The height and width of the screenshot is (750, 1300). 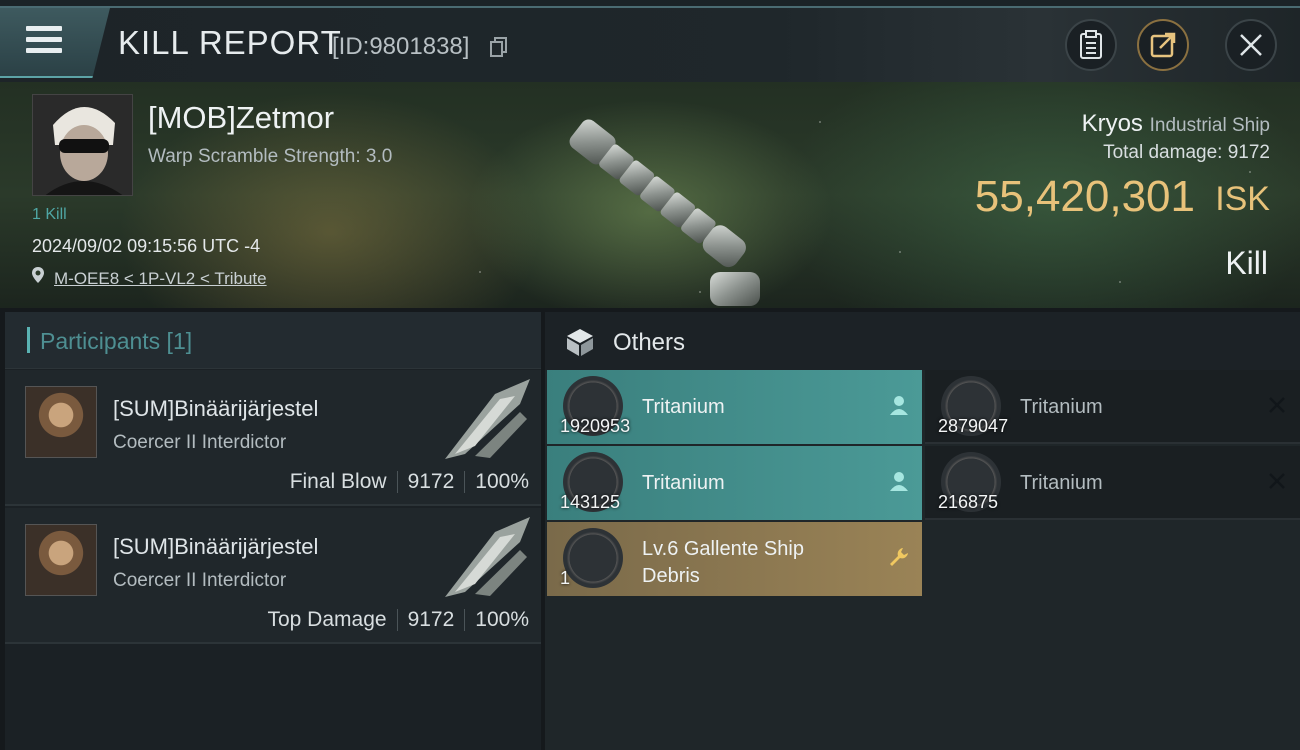 What do you see at coordinates (338, 481) in the screenshot?
I see `participant-role: Final Blow` at bounding box center [338, 481].